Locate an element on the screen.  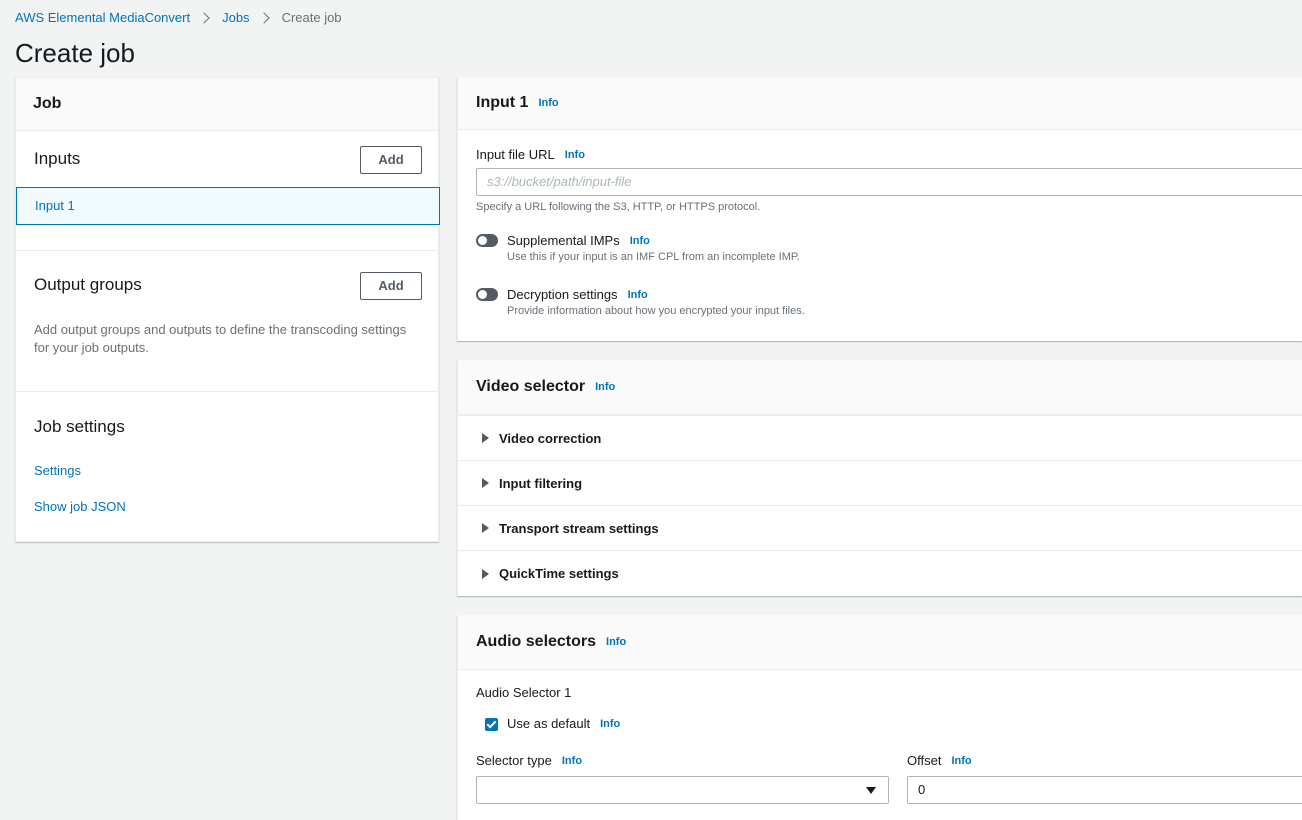
input-file-url-placeholder: s3://bucket/path/input-file is located at coordinates (559, 181).